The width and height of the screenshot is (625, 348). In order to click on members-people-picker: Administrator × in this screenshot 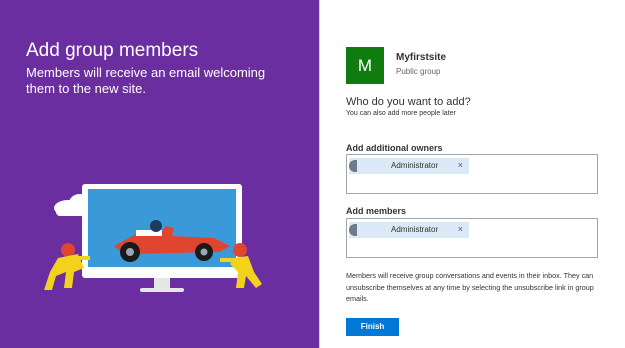, I will do `click(472, 238)`.